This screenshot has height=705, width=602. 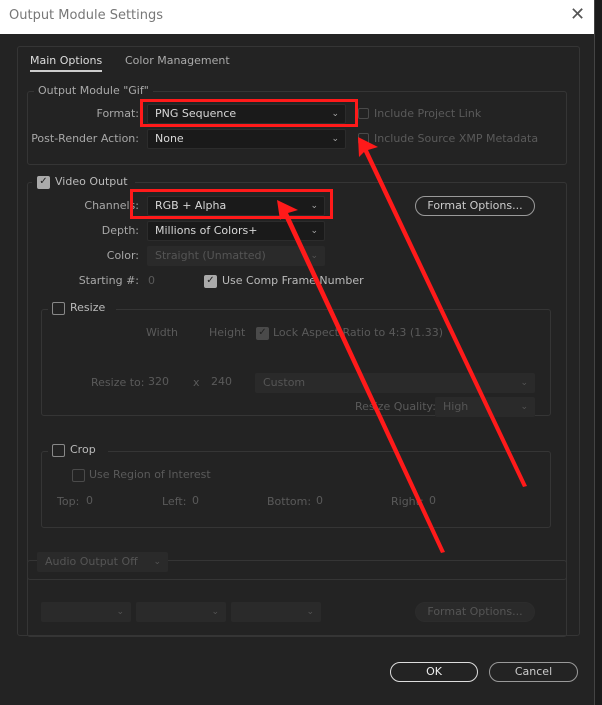 I want to click on arrow-to-channels, so click(x=361, y=376).